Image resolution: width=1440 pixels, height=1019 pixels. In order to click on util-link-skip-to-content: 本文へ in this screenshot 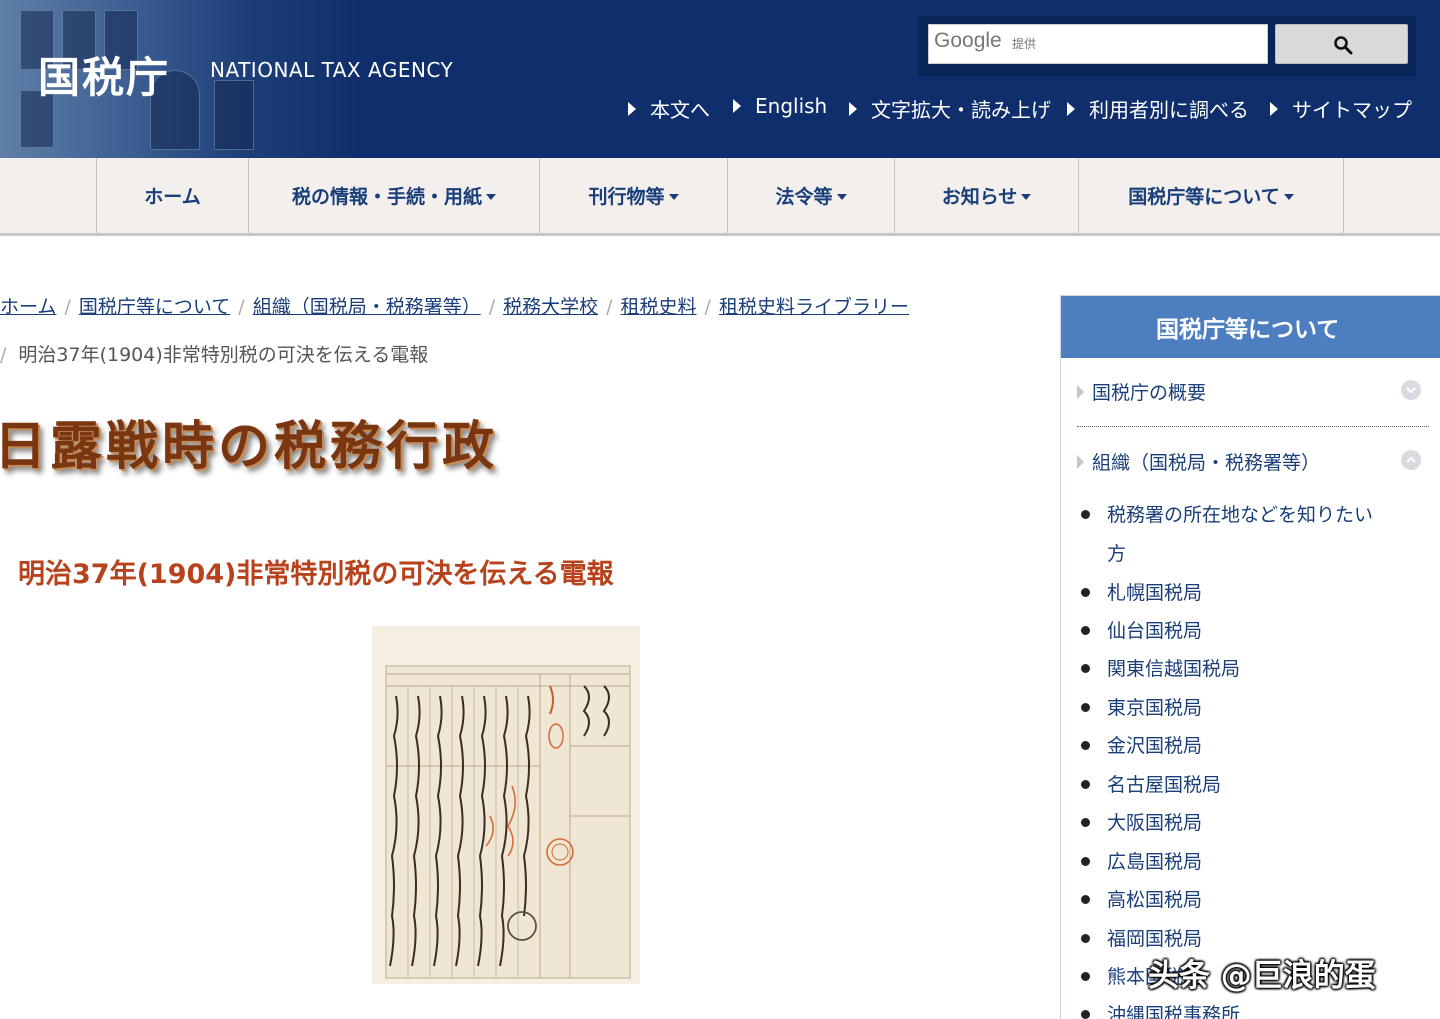, I will do `click(669, 108)`.